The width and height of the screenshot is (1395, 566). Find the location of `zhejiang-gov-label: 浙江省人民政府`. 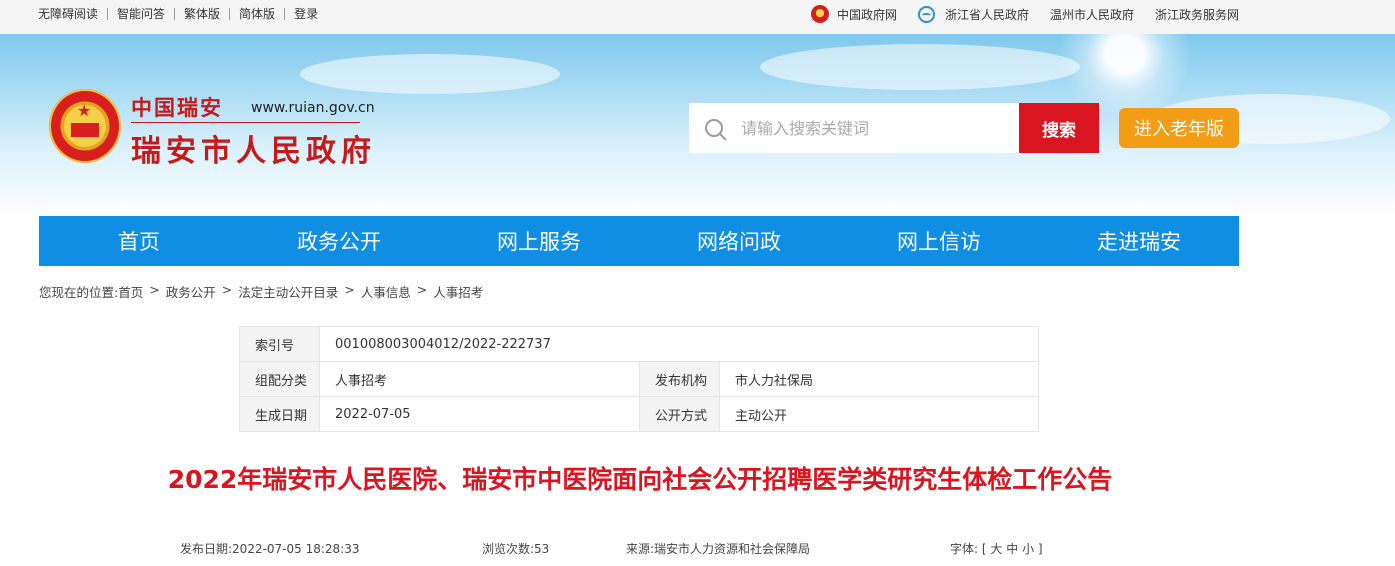

zhejiang-gov-label: 浙江省人民政府 is located at coordinates (986, 14).